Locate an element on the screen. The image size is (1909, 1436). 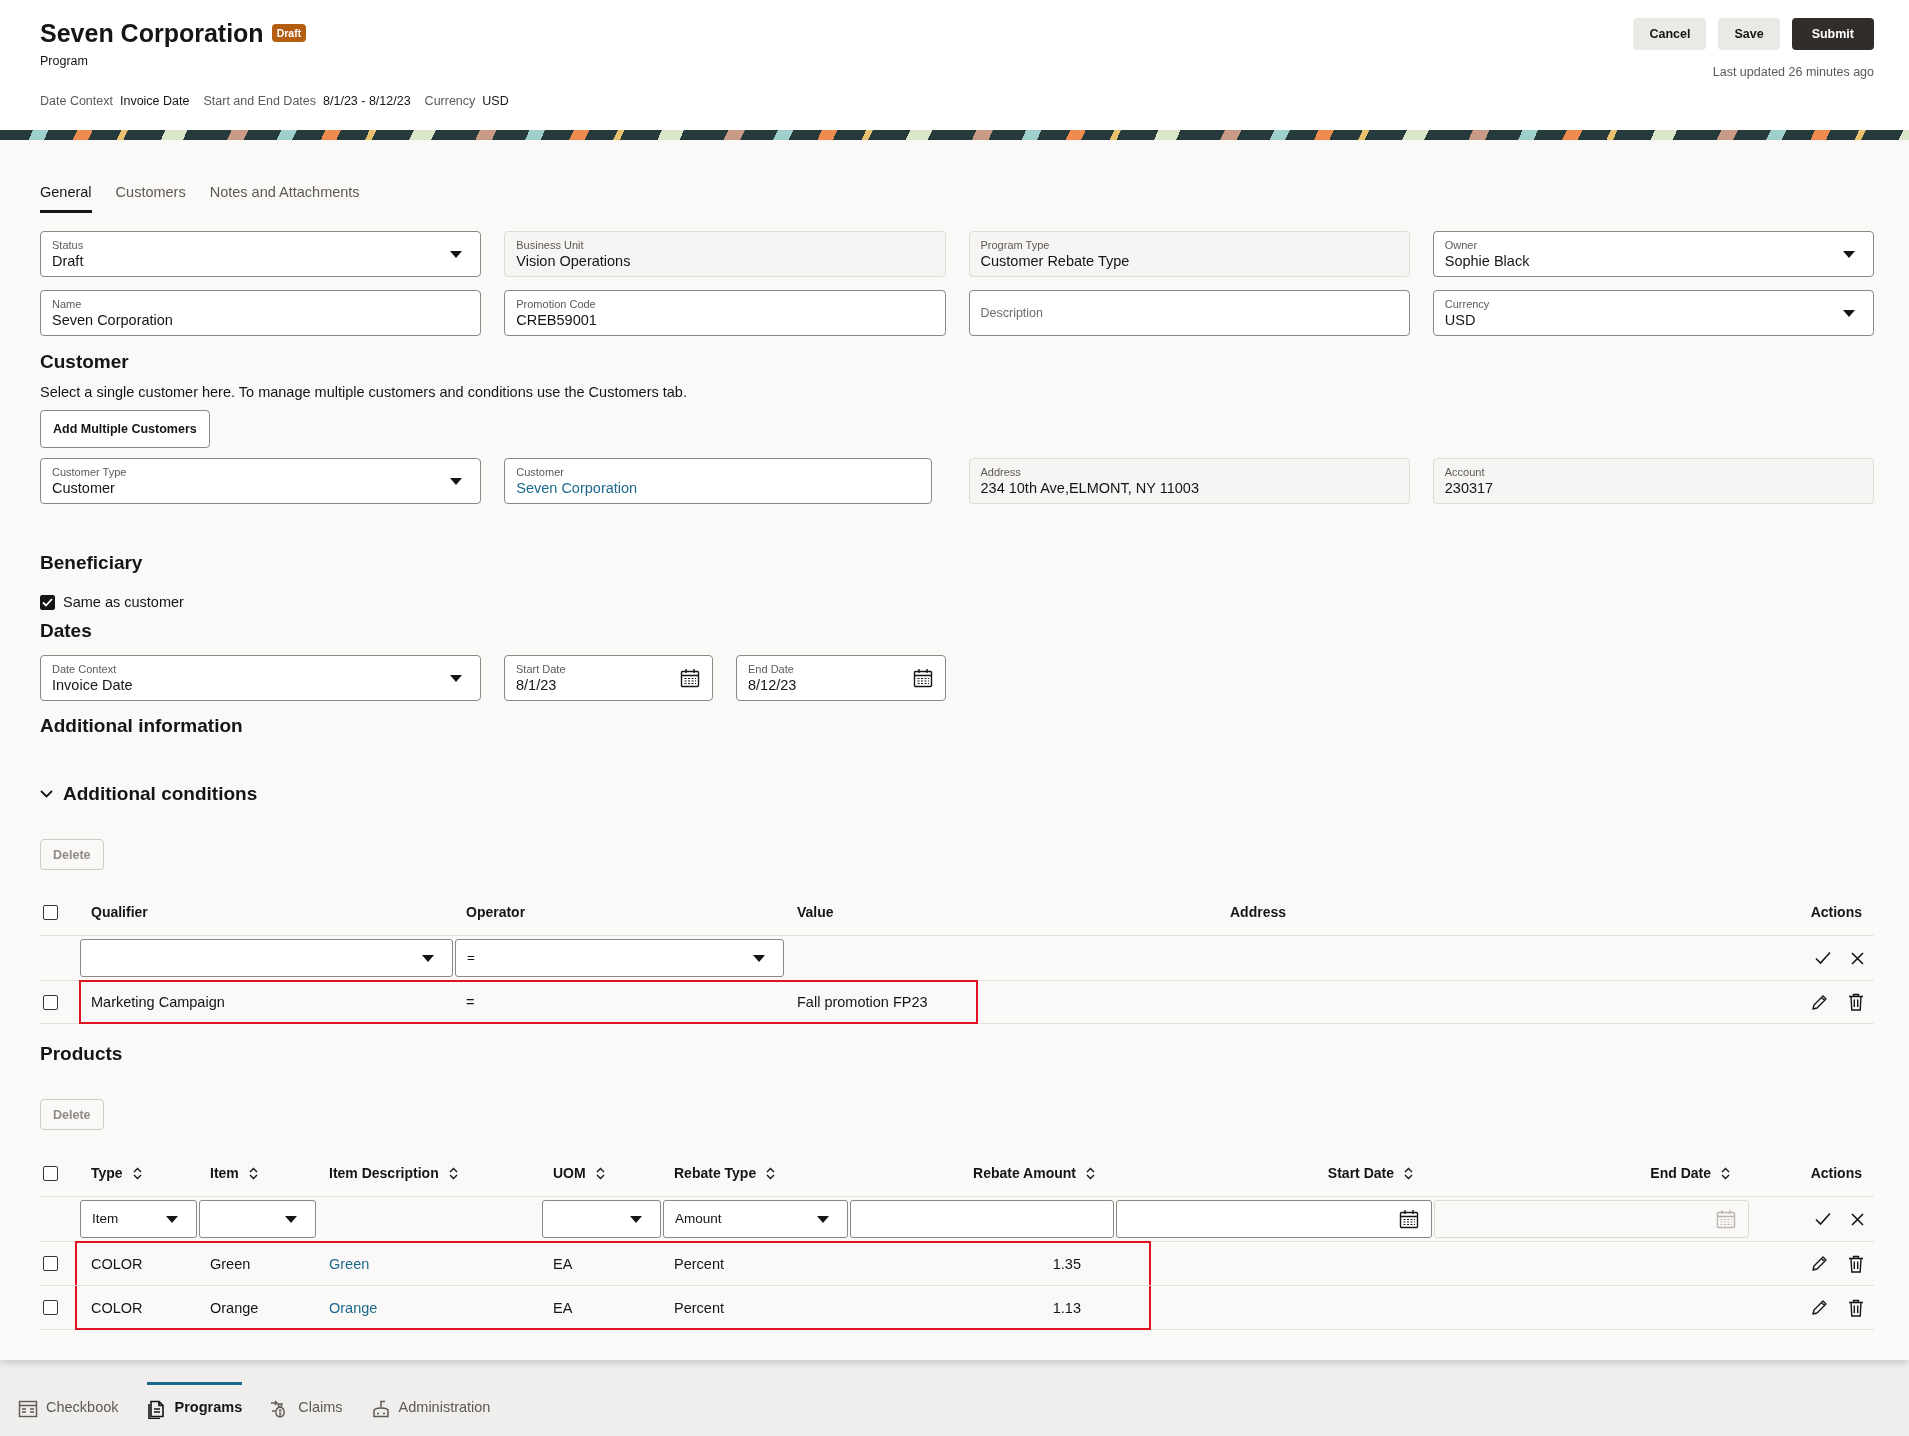
text-field: Customer Seven Corporation is located at coordinates (718, 481).